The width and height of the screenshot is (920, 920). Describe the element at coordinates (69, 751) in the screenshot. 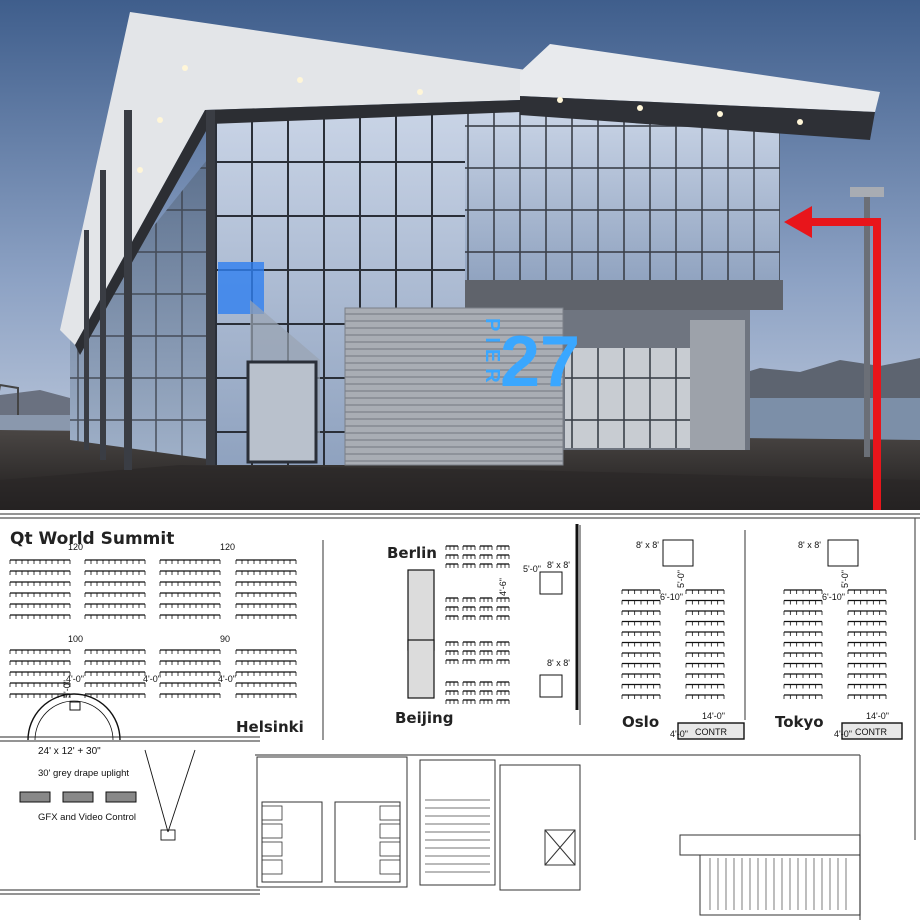

I see `stage-label: 24' x 12' + 30"` at that location.